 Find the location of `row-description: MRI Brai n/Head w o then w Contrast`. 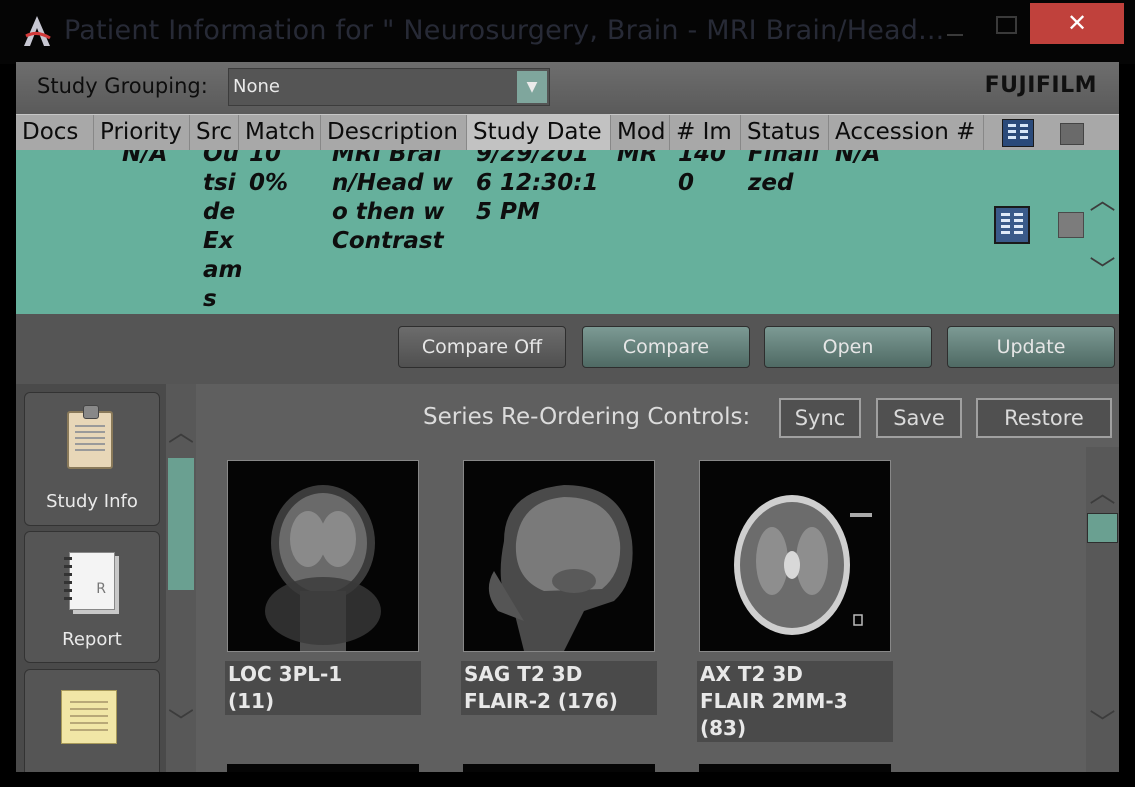

row-description: MRI Brai n/Head w o then w Contrast is located at coordinates (392, 202).